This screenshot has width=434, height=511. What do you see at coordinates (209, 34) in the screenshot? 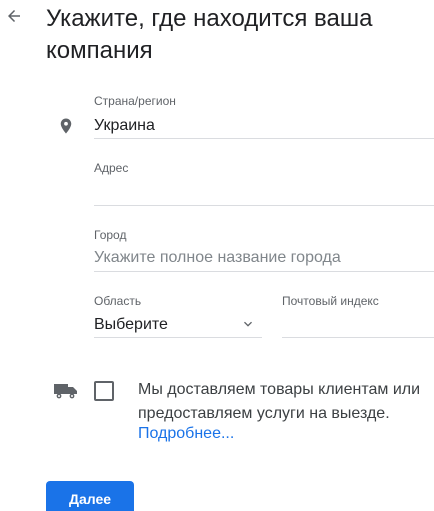
I see `page-title: Укажите, где находится ваша компания` at bounding box center [209, 34].